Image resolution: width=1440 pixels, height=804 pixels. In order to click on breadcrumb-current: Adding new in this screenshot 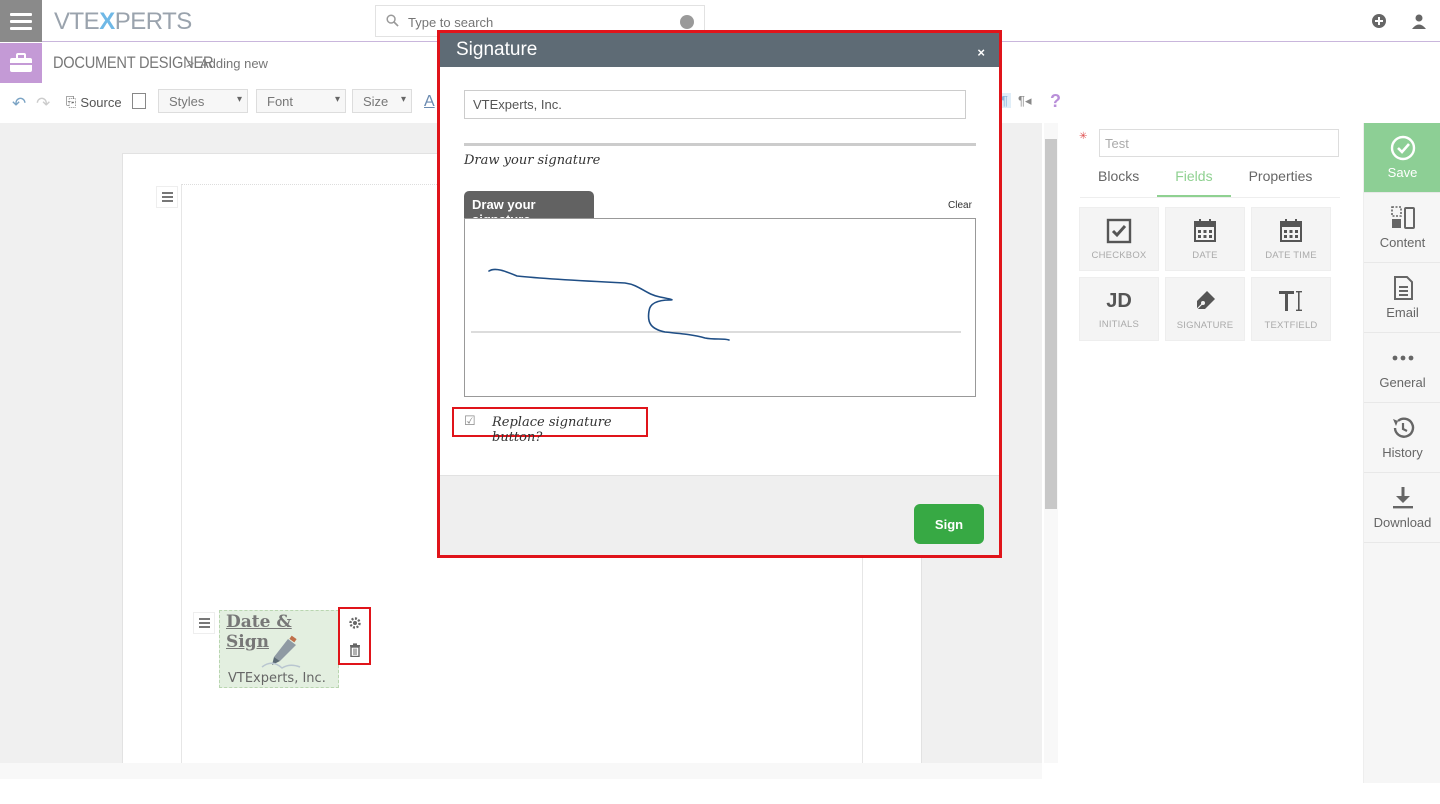, I will do `click(234, 63)`.